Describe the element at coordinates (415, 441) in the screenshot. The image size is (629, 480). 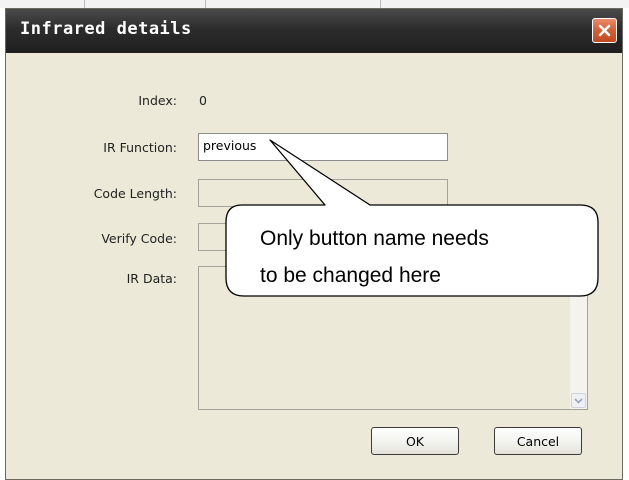
I see `ok-button: OK` at that location.